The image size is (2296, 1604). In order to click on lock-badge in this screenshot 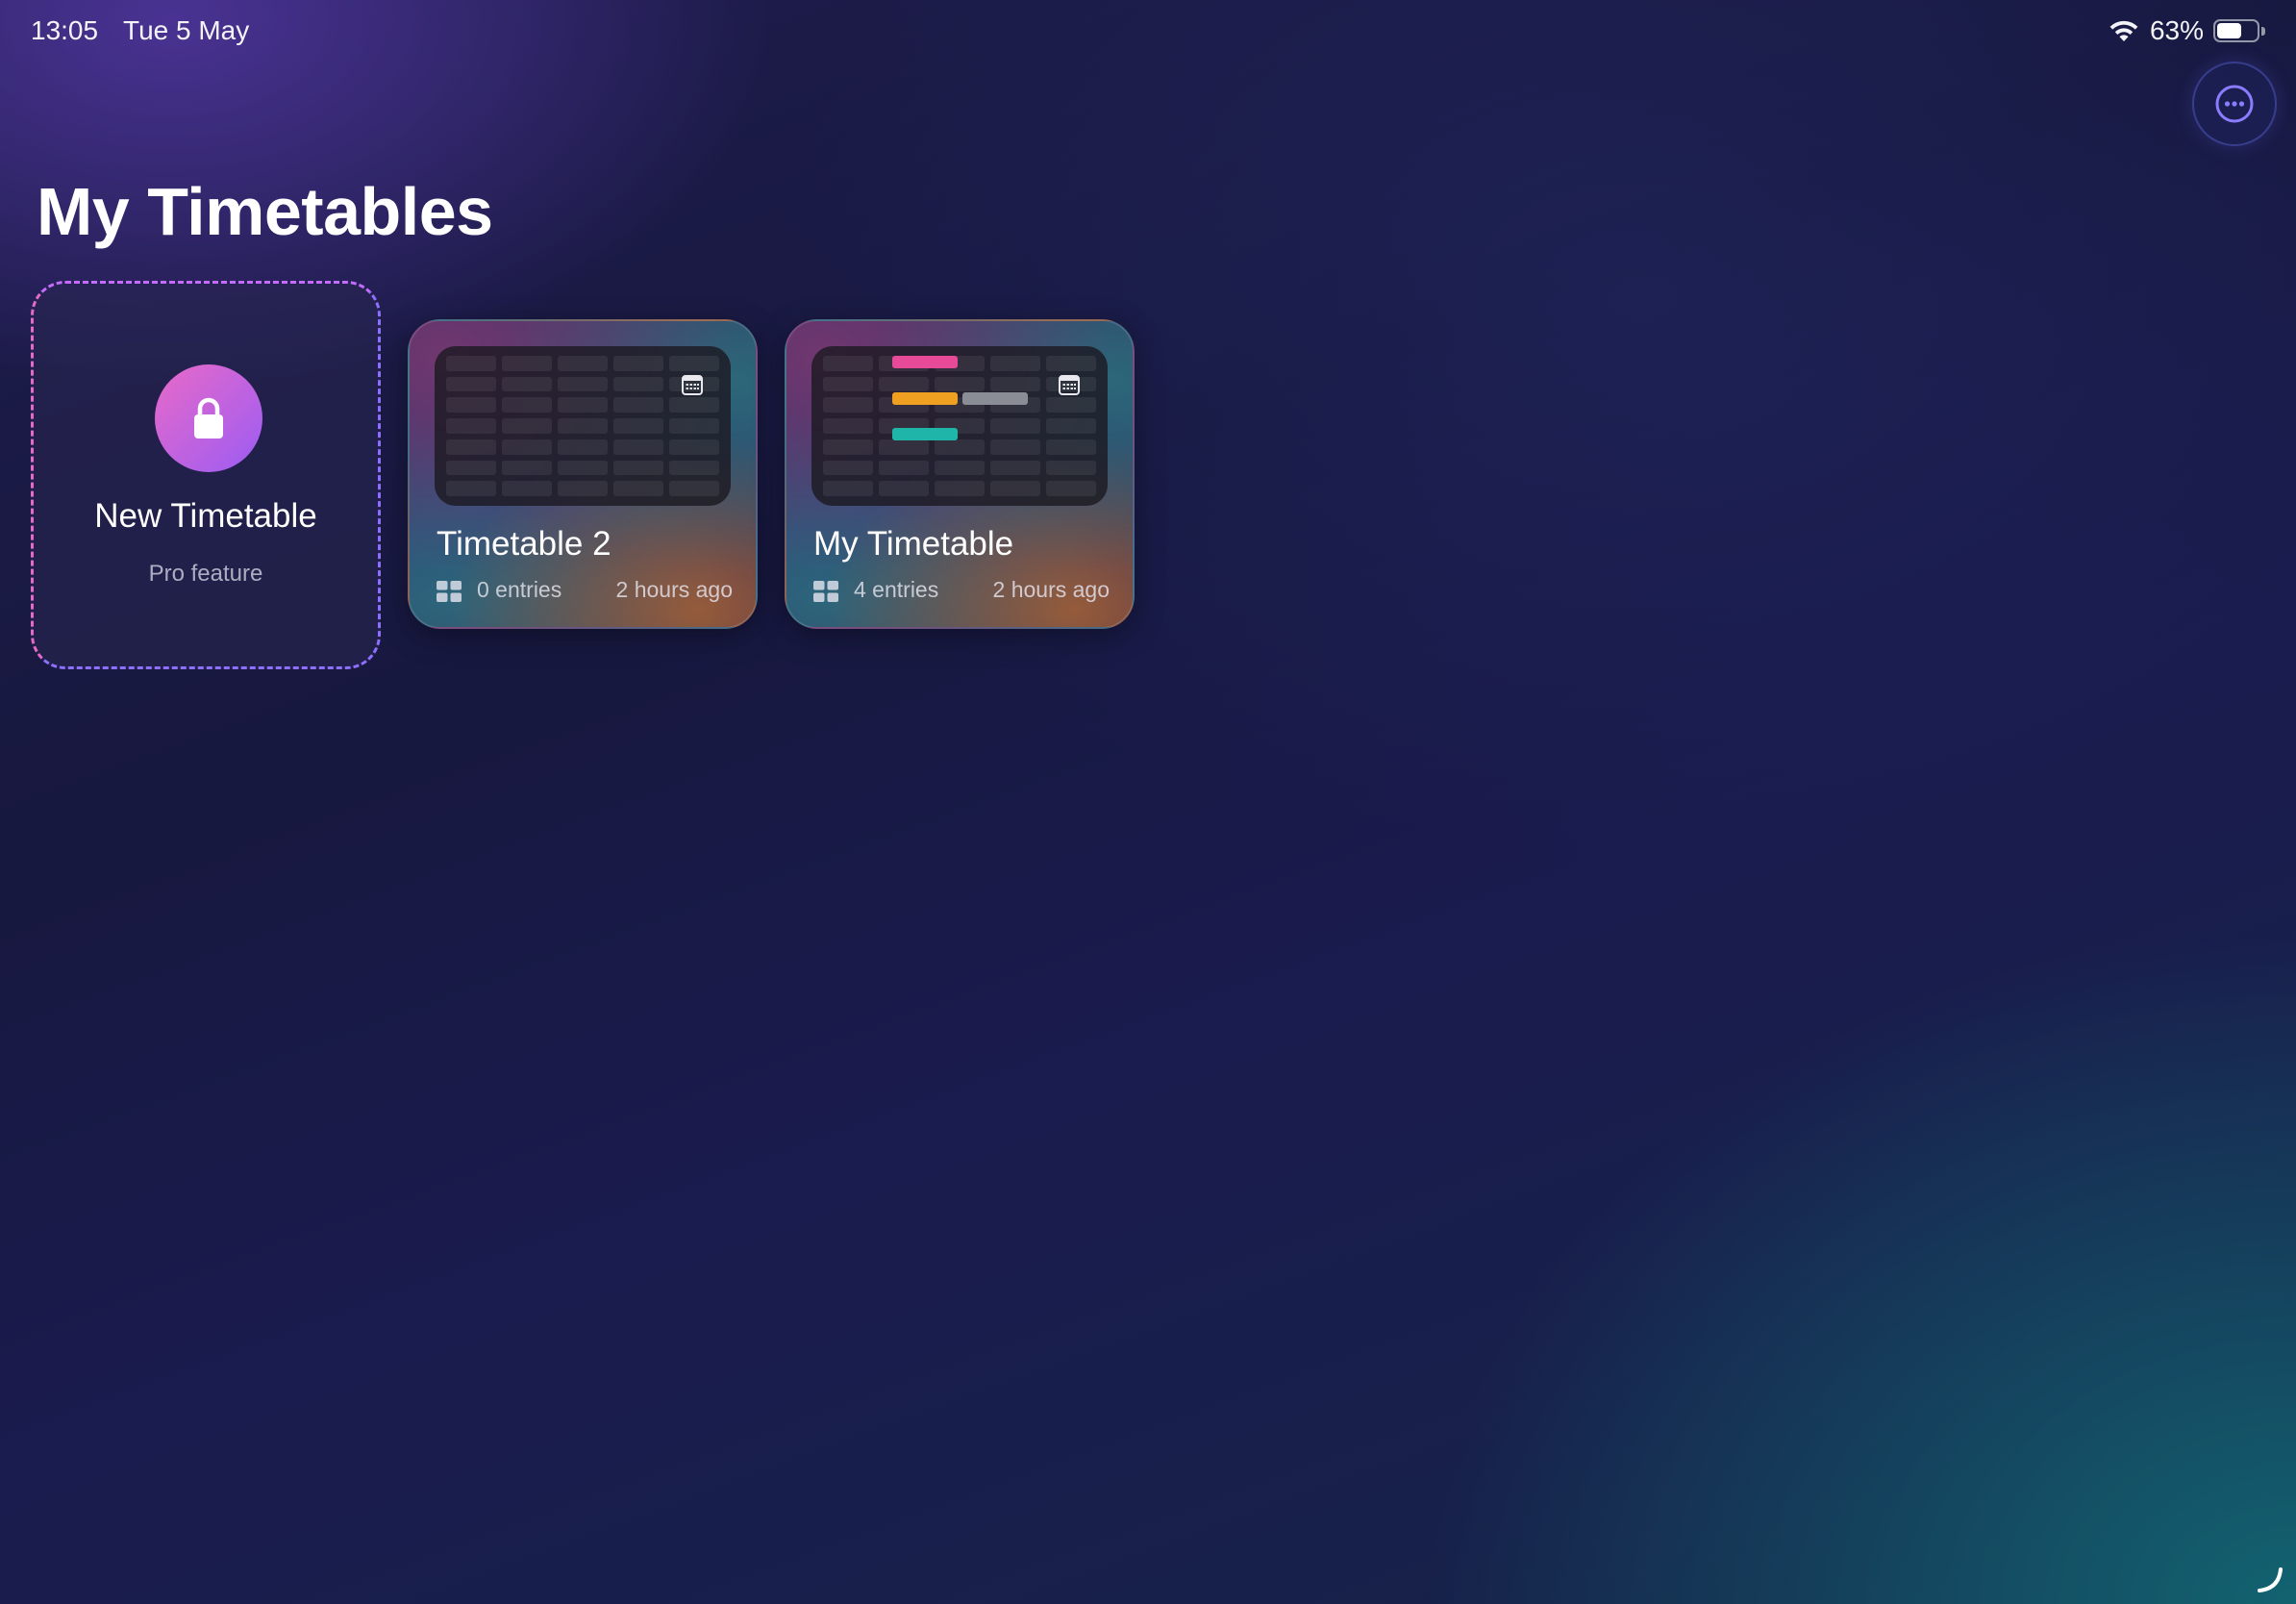, I will do `click(208, 418)`.